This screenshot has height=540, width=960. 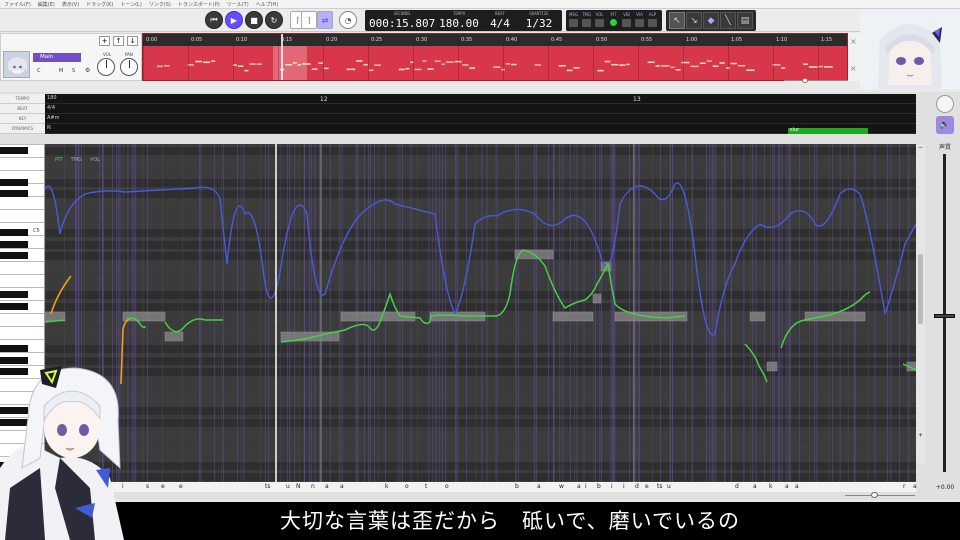 I want to click on select-tool: ↖, so click(x=677, y=20).